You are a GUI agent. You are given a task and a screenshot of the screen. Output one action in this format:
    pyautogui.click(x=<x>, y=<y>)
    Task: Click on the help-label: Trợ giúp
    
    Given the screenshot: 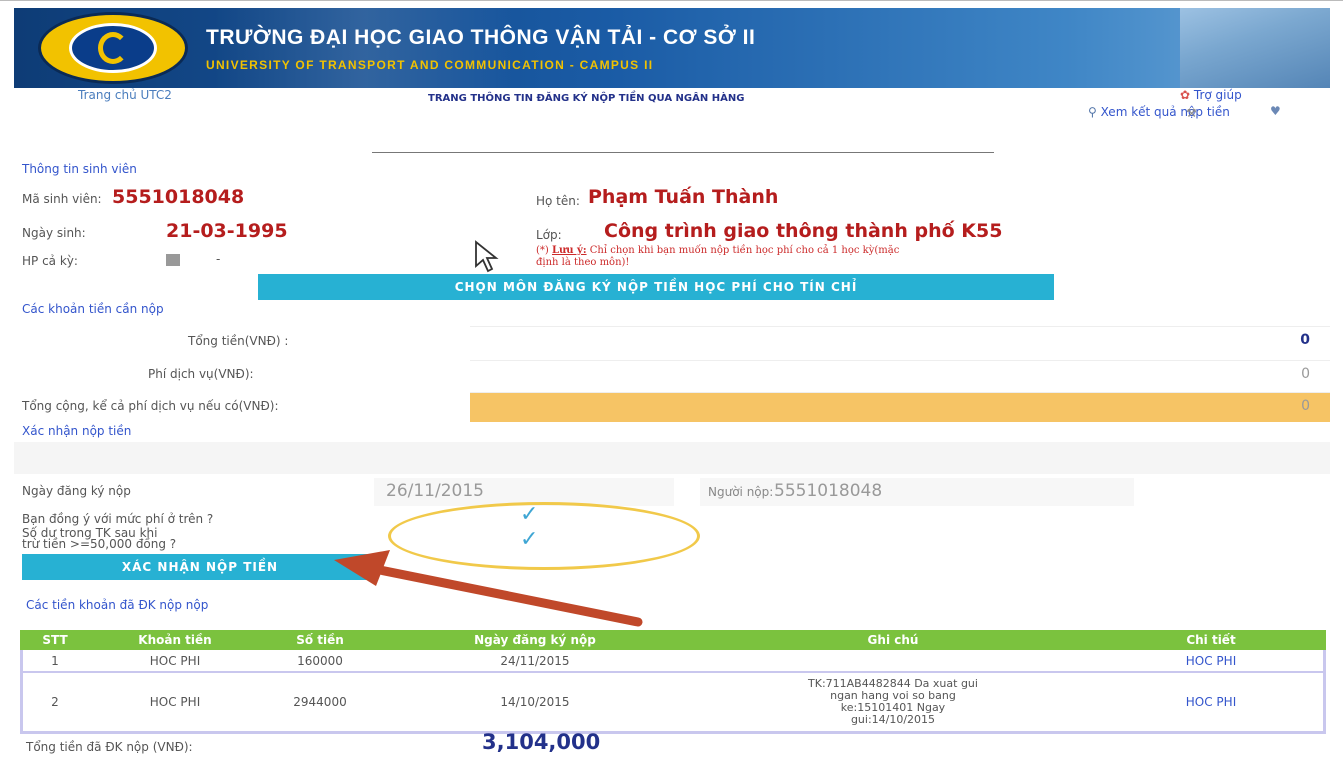 What is the action you would take?
    pyautogui.click(x=1217, y=95)
    